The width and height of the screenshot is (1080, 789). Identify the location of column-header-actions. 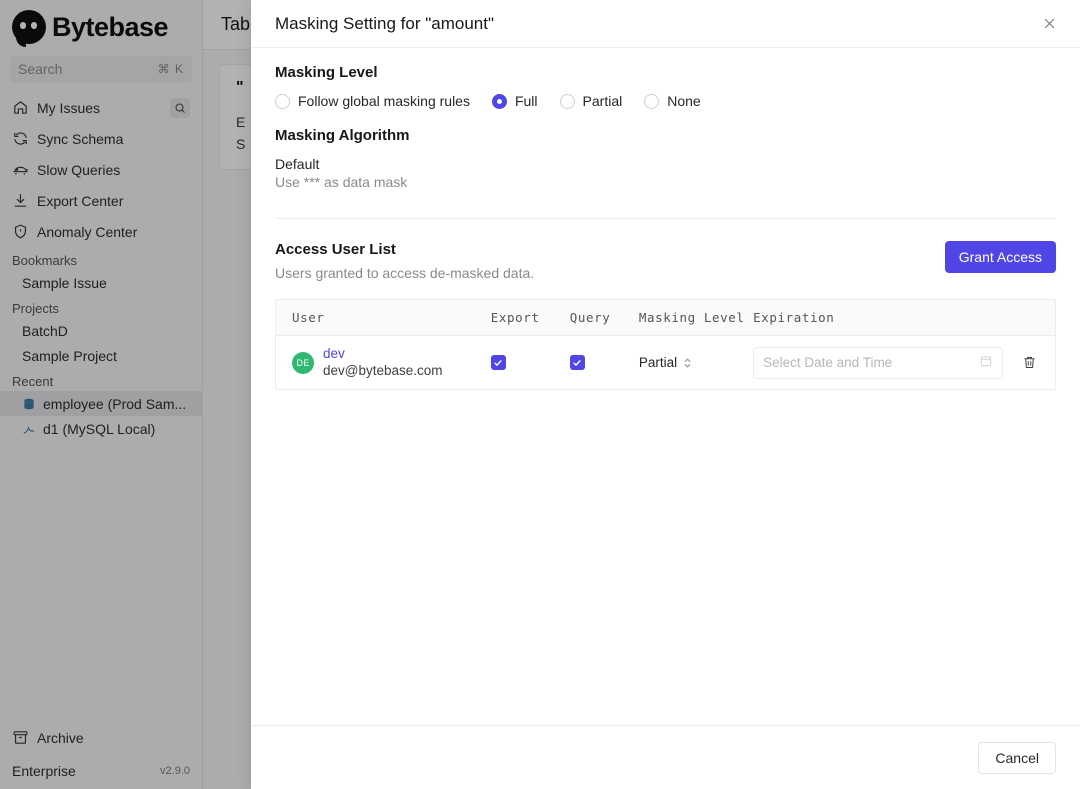
(1029, 317).